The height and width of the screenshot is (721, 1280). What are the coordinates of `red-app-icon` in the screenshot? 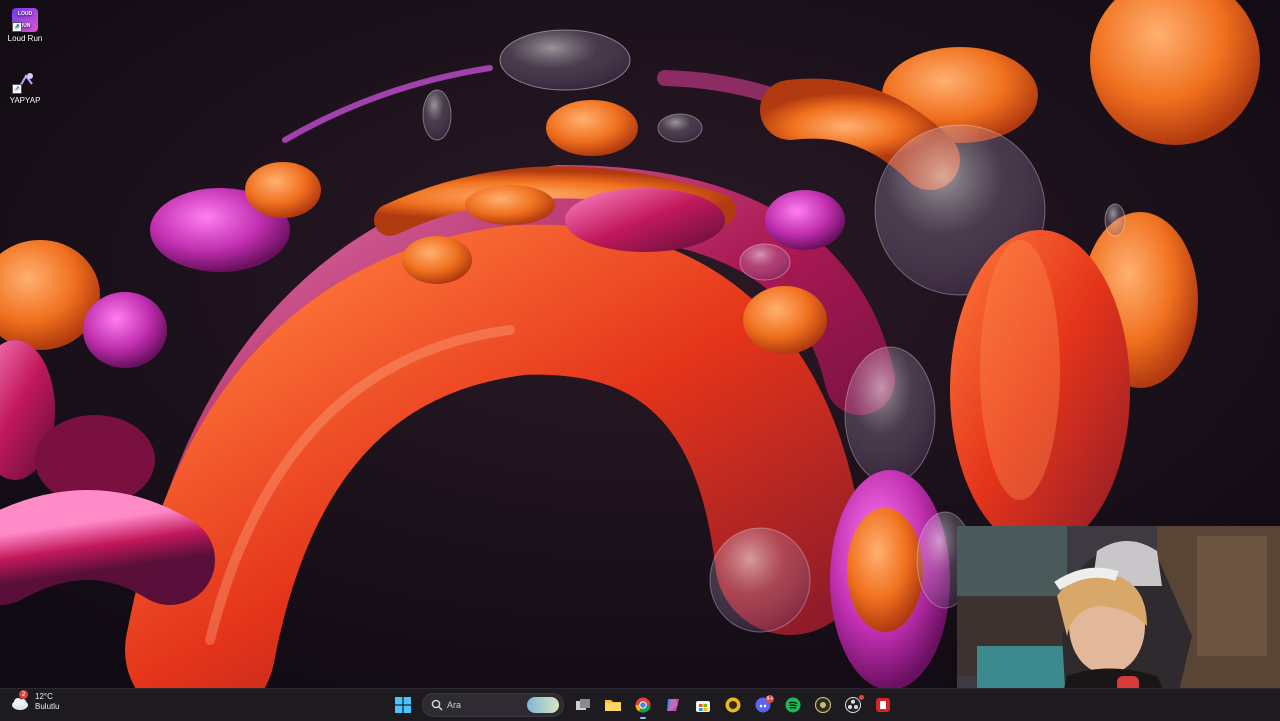 It's located at (883, 705).